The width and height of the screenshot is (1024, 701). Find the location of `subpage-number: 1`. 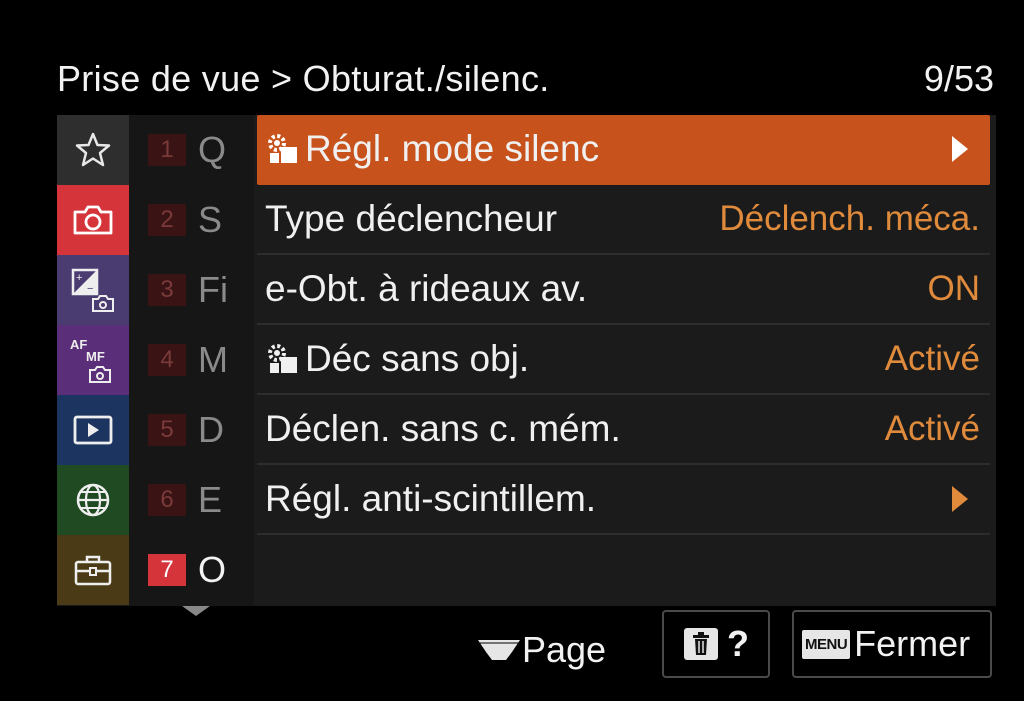

subpage-number: 1 is located at coordinates (167, 150).